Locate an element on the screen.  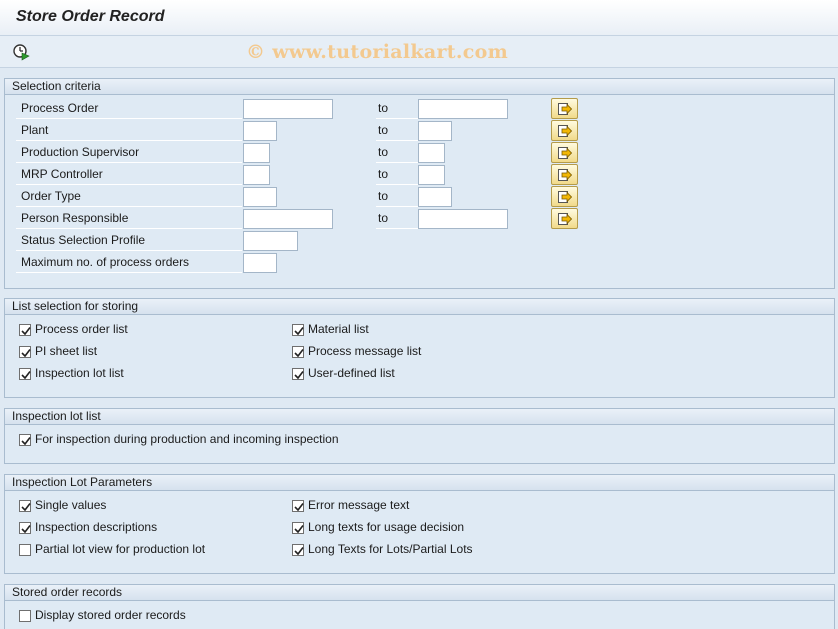
checkbox-inspection-descriptions: Inspection descriptions is located at coordinates (88, 528).